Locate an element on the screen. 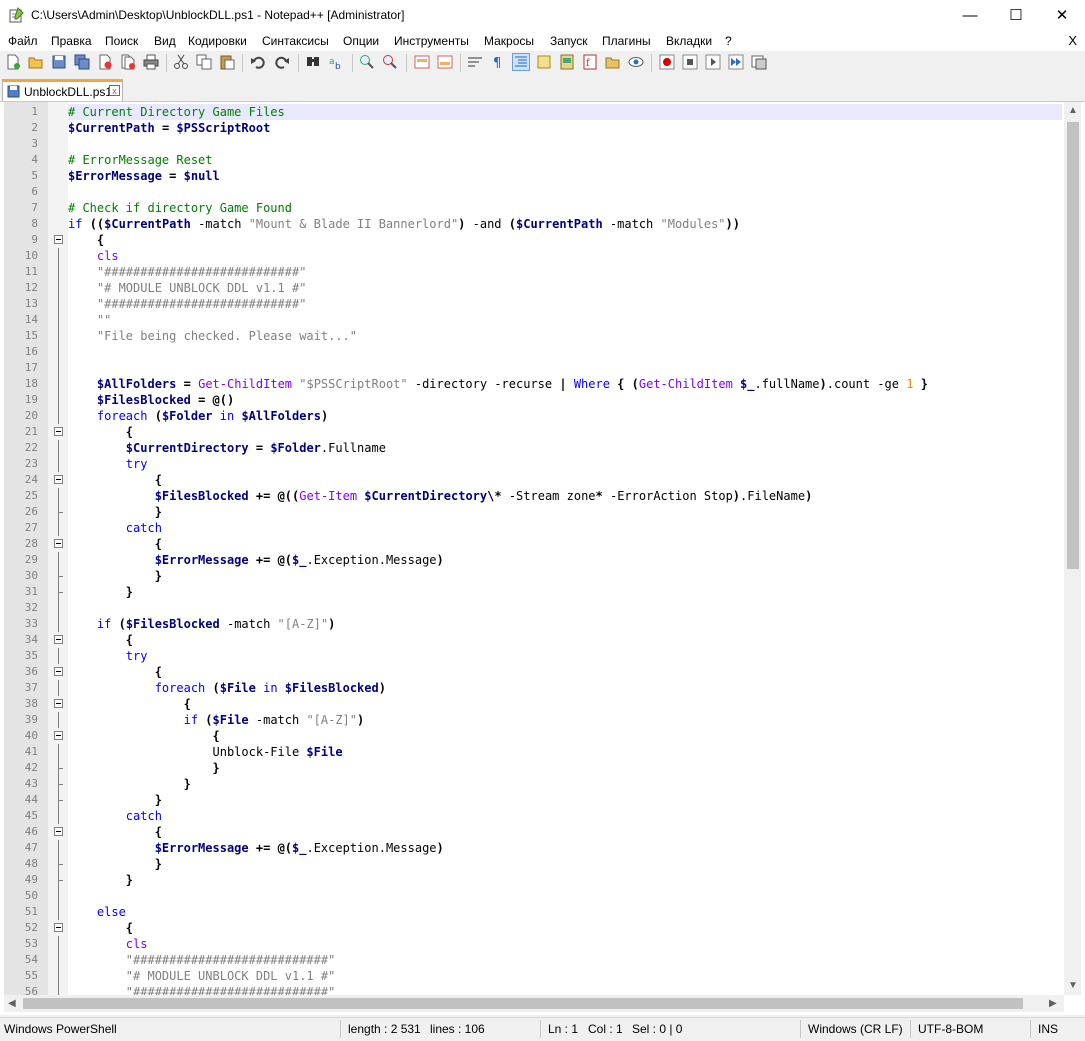  save-macro-icon is located at coordinates (759, 62).